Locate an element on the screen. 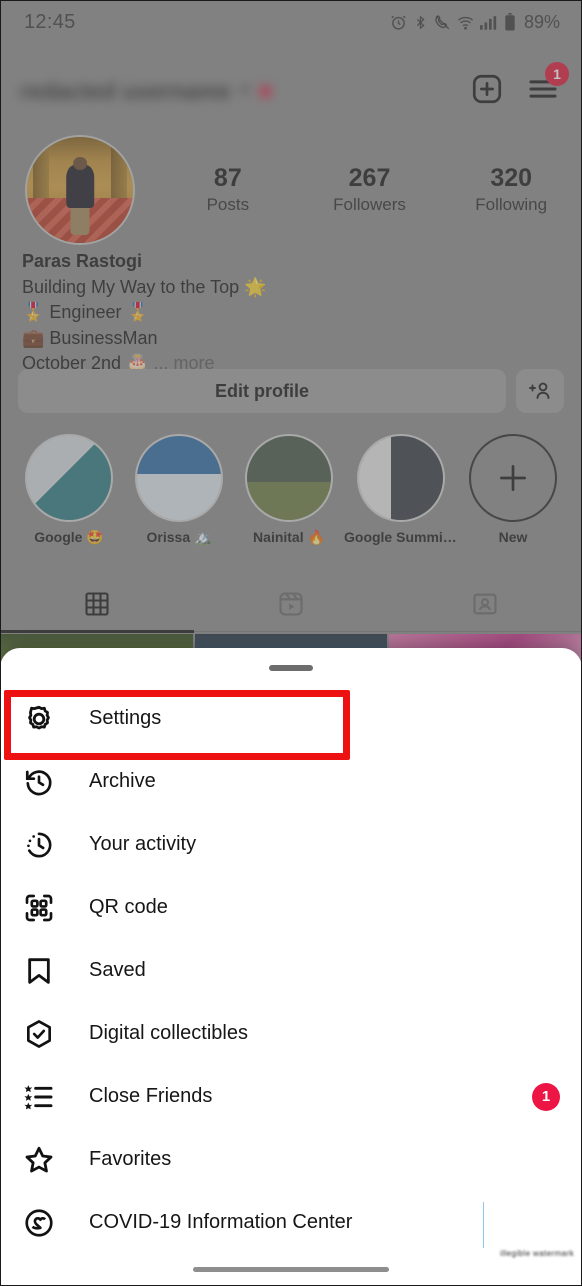 This screenshot has width=582, height=1286. profile-tab-bar is located at coordinates (291, 604).